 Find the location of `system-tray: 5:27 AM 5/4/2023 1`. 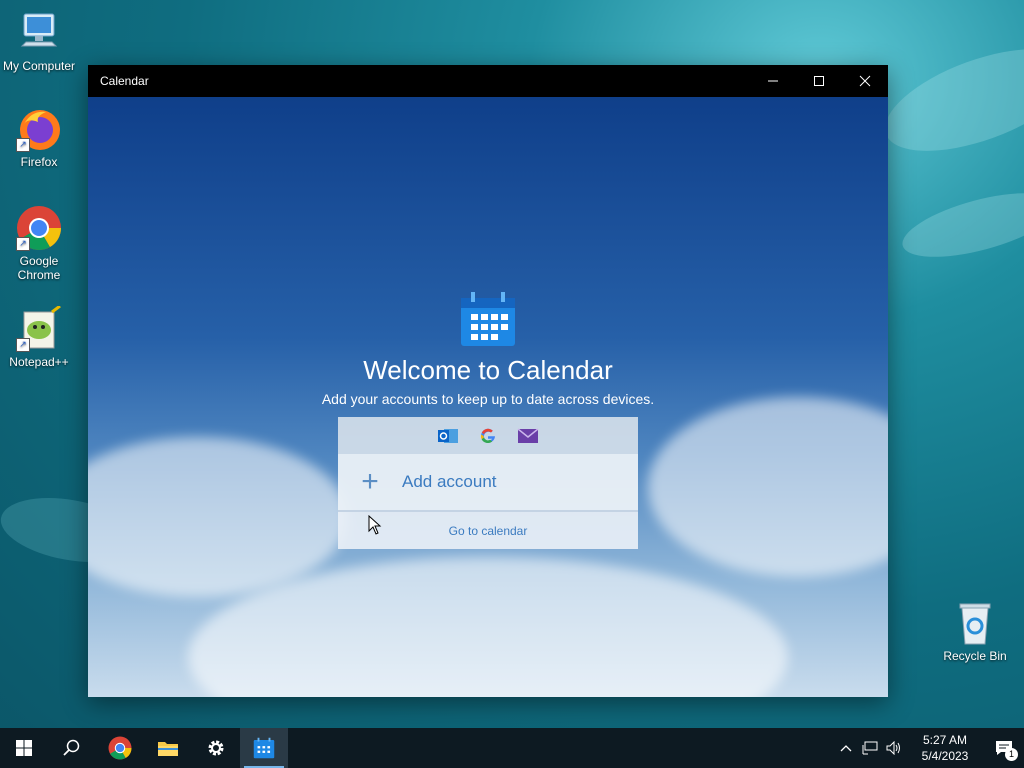

system-tray: 5:27 AM 5/4/2023 1 is located at coordinates (929, 748).